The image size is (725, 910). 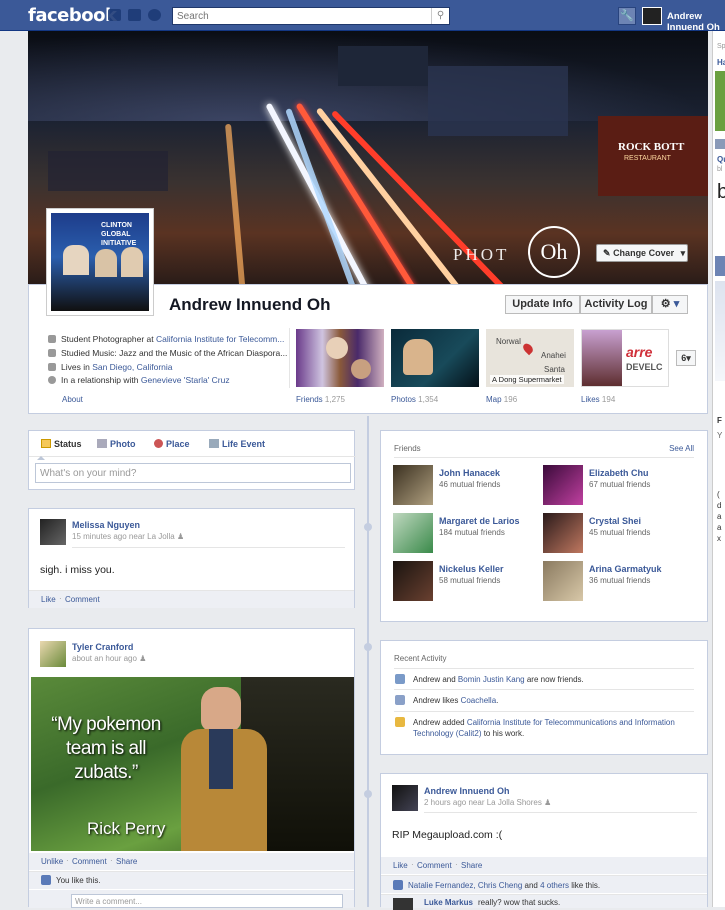 What do you see at coordinates (681, 448) in the screenshot?
I see `see-all-link: See All` at bounding box center [681, 448].